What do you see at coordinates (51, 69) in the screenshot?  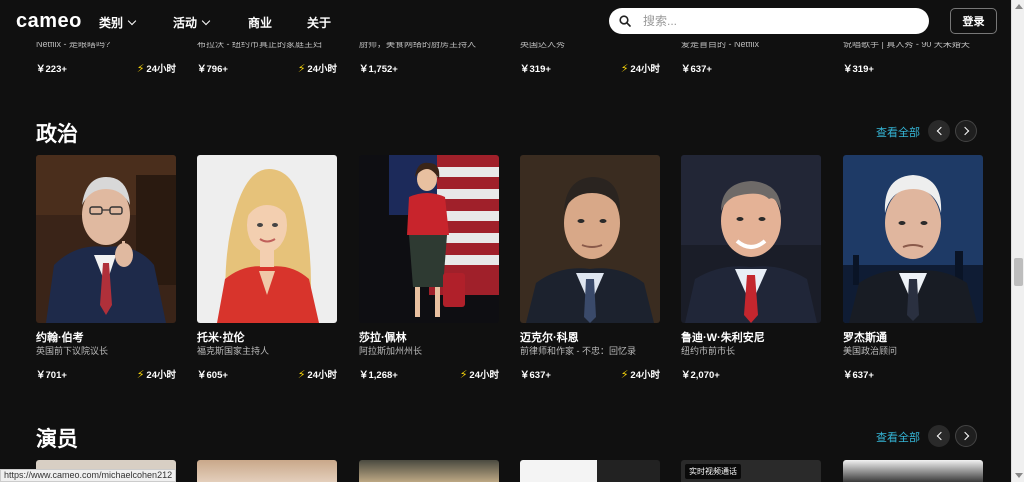 I see `price: ￥223+` at bounding box center [51, 69].